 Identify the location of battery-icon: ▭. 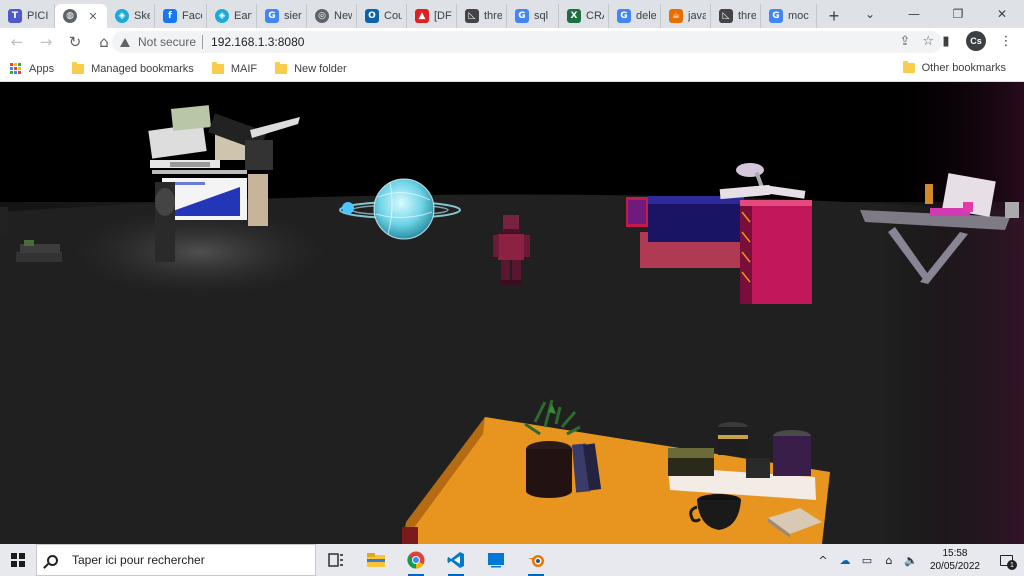
(867, 560).